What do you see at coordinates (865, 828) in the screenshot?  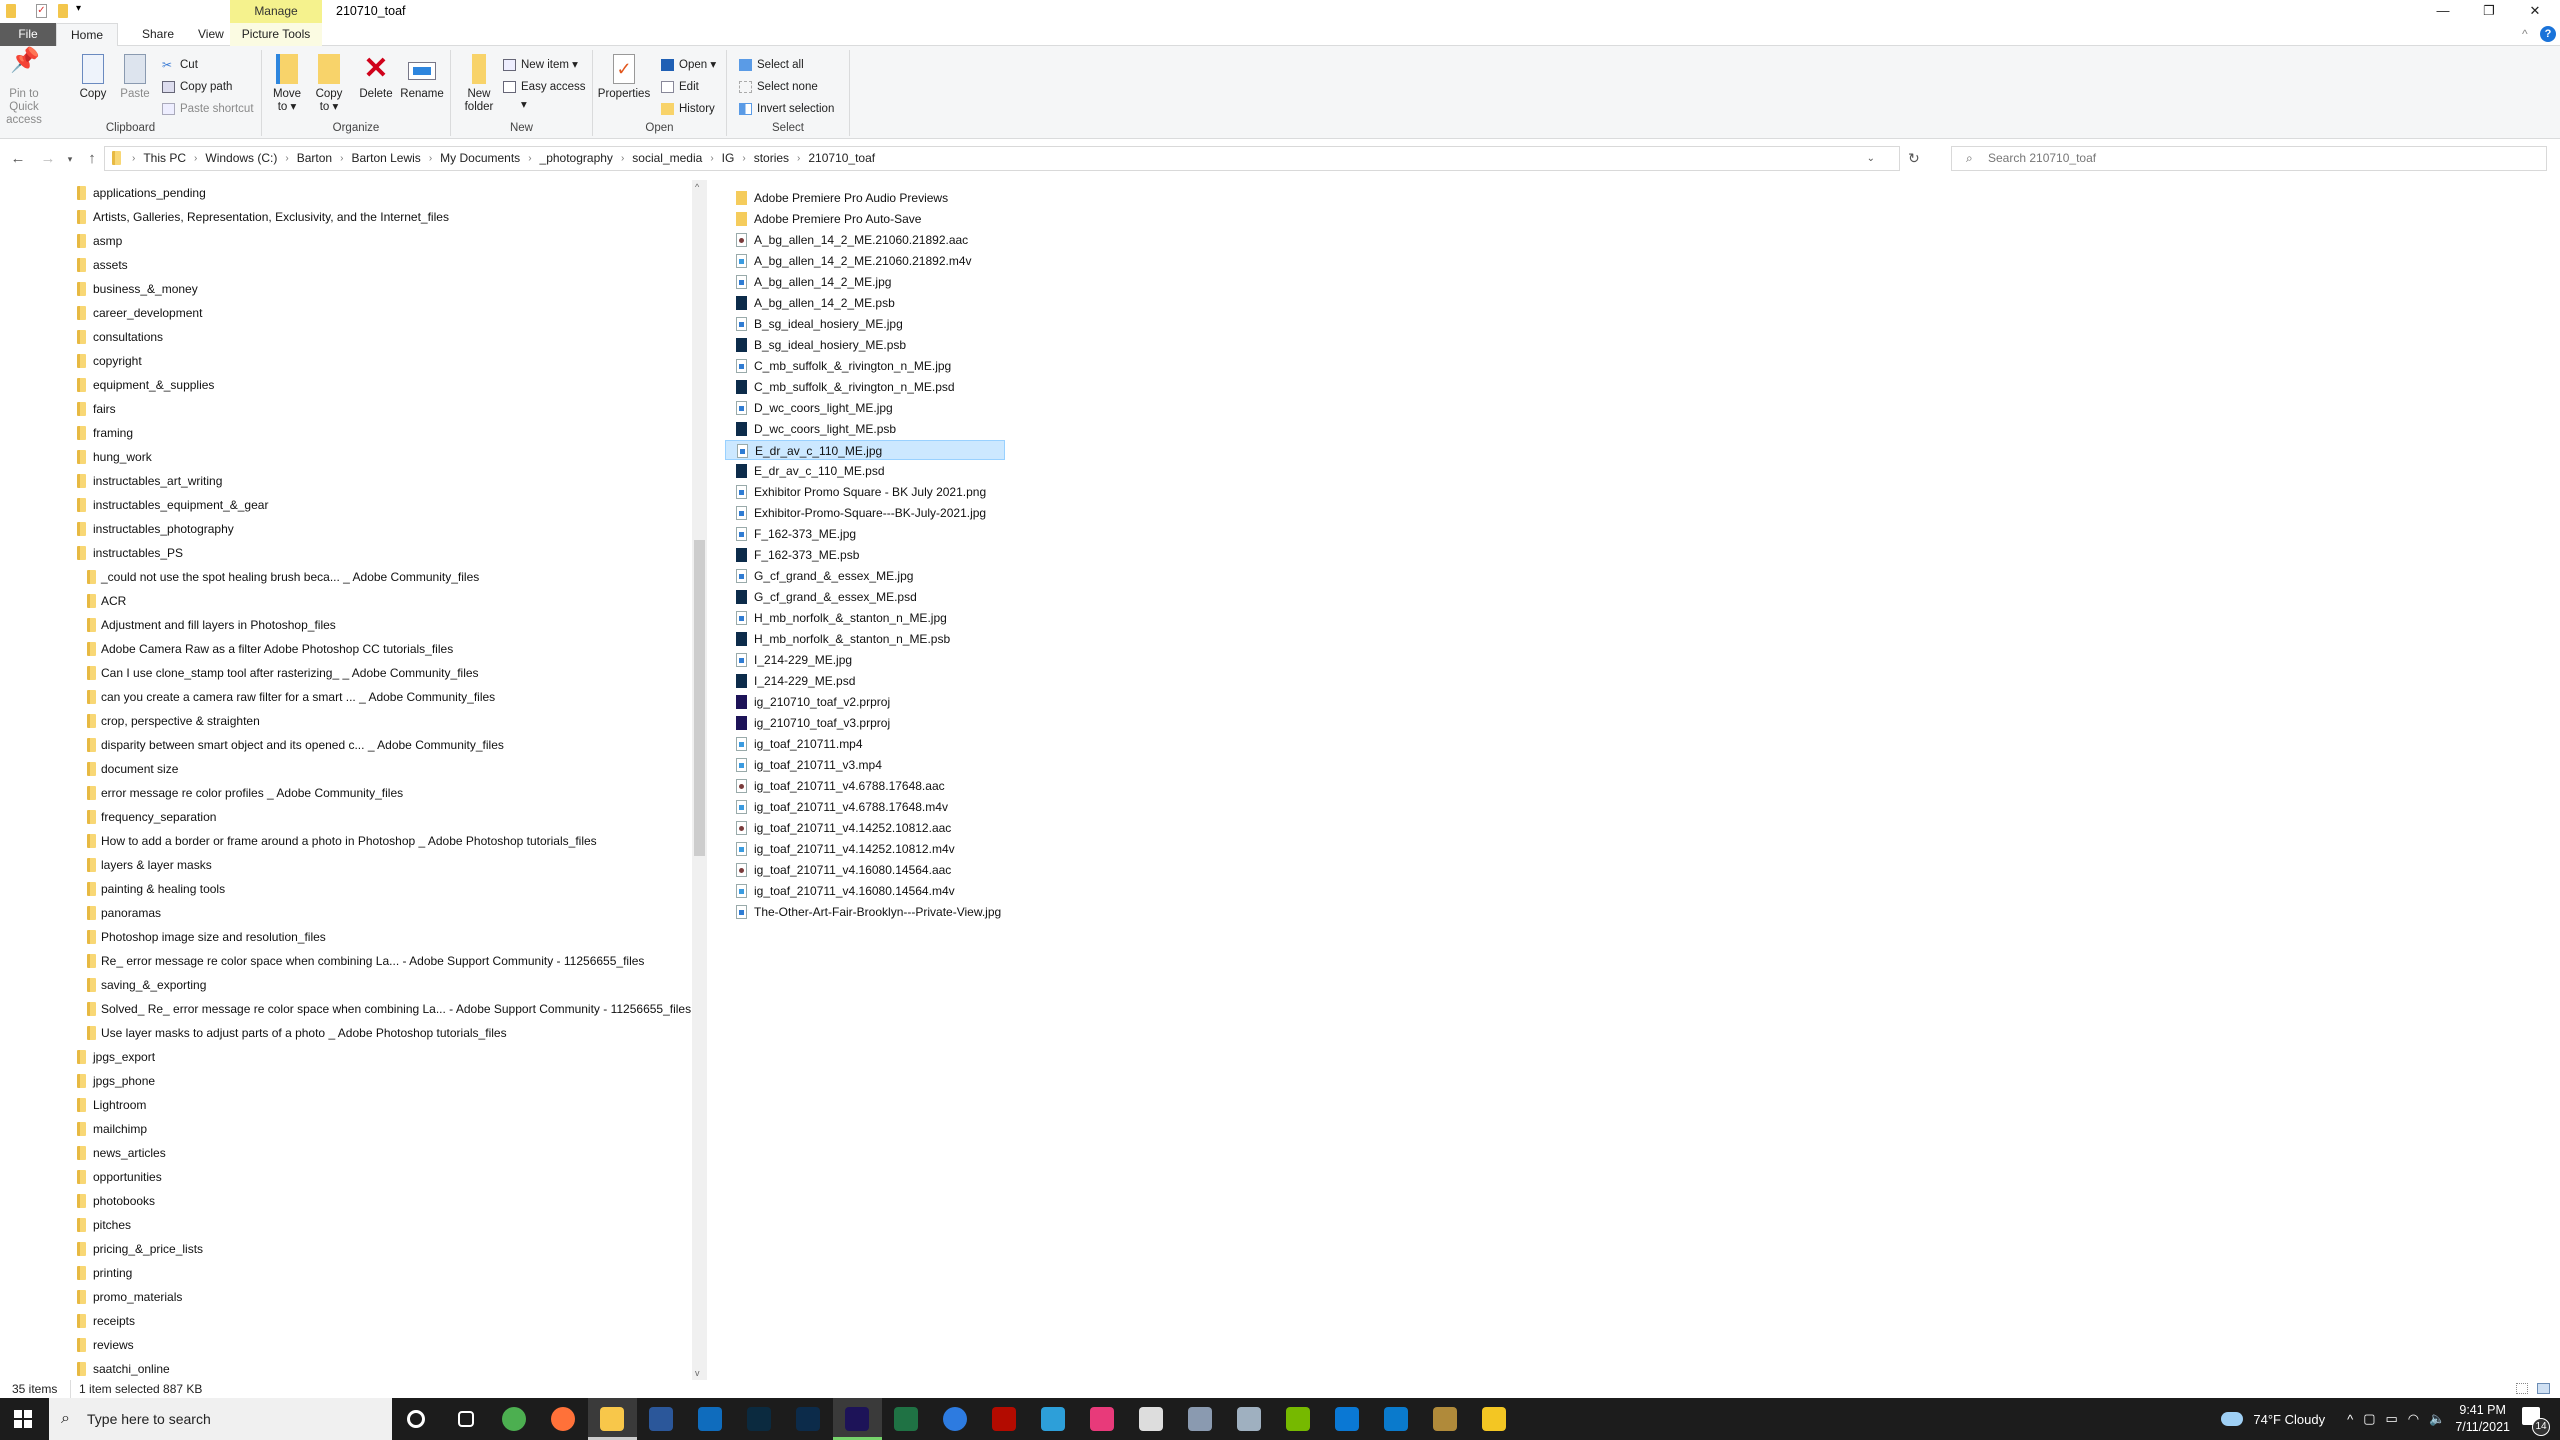 I see `file-list-item: ig_toaf_210711_v4.14252.10812.aac` at bounding box center [865, 828].